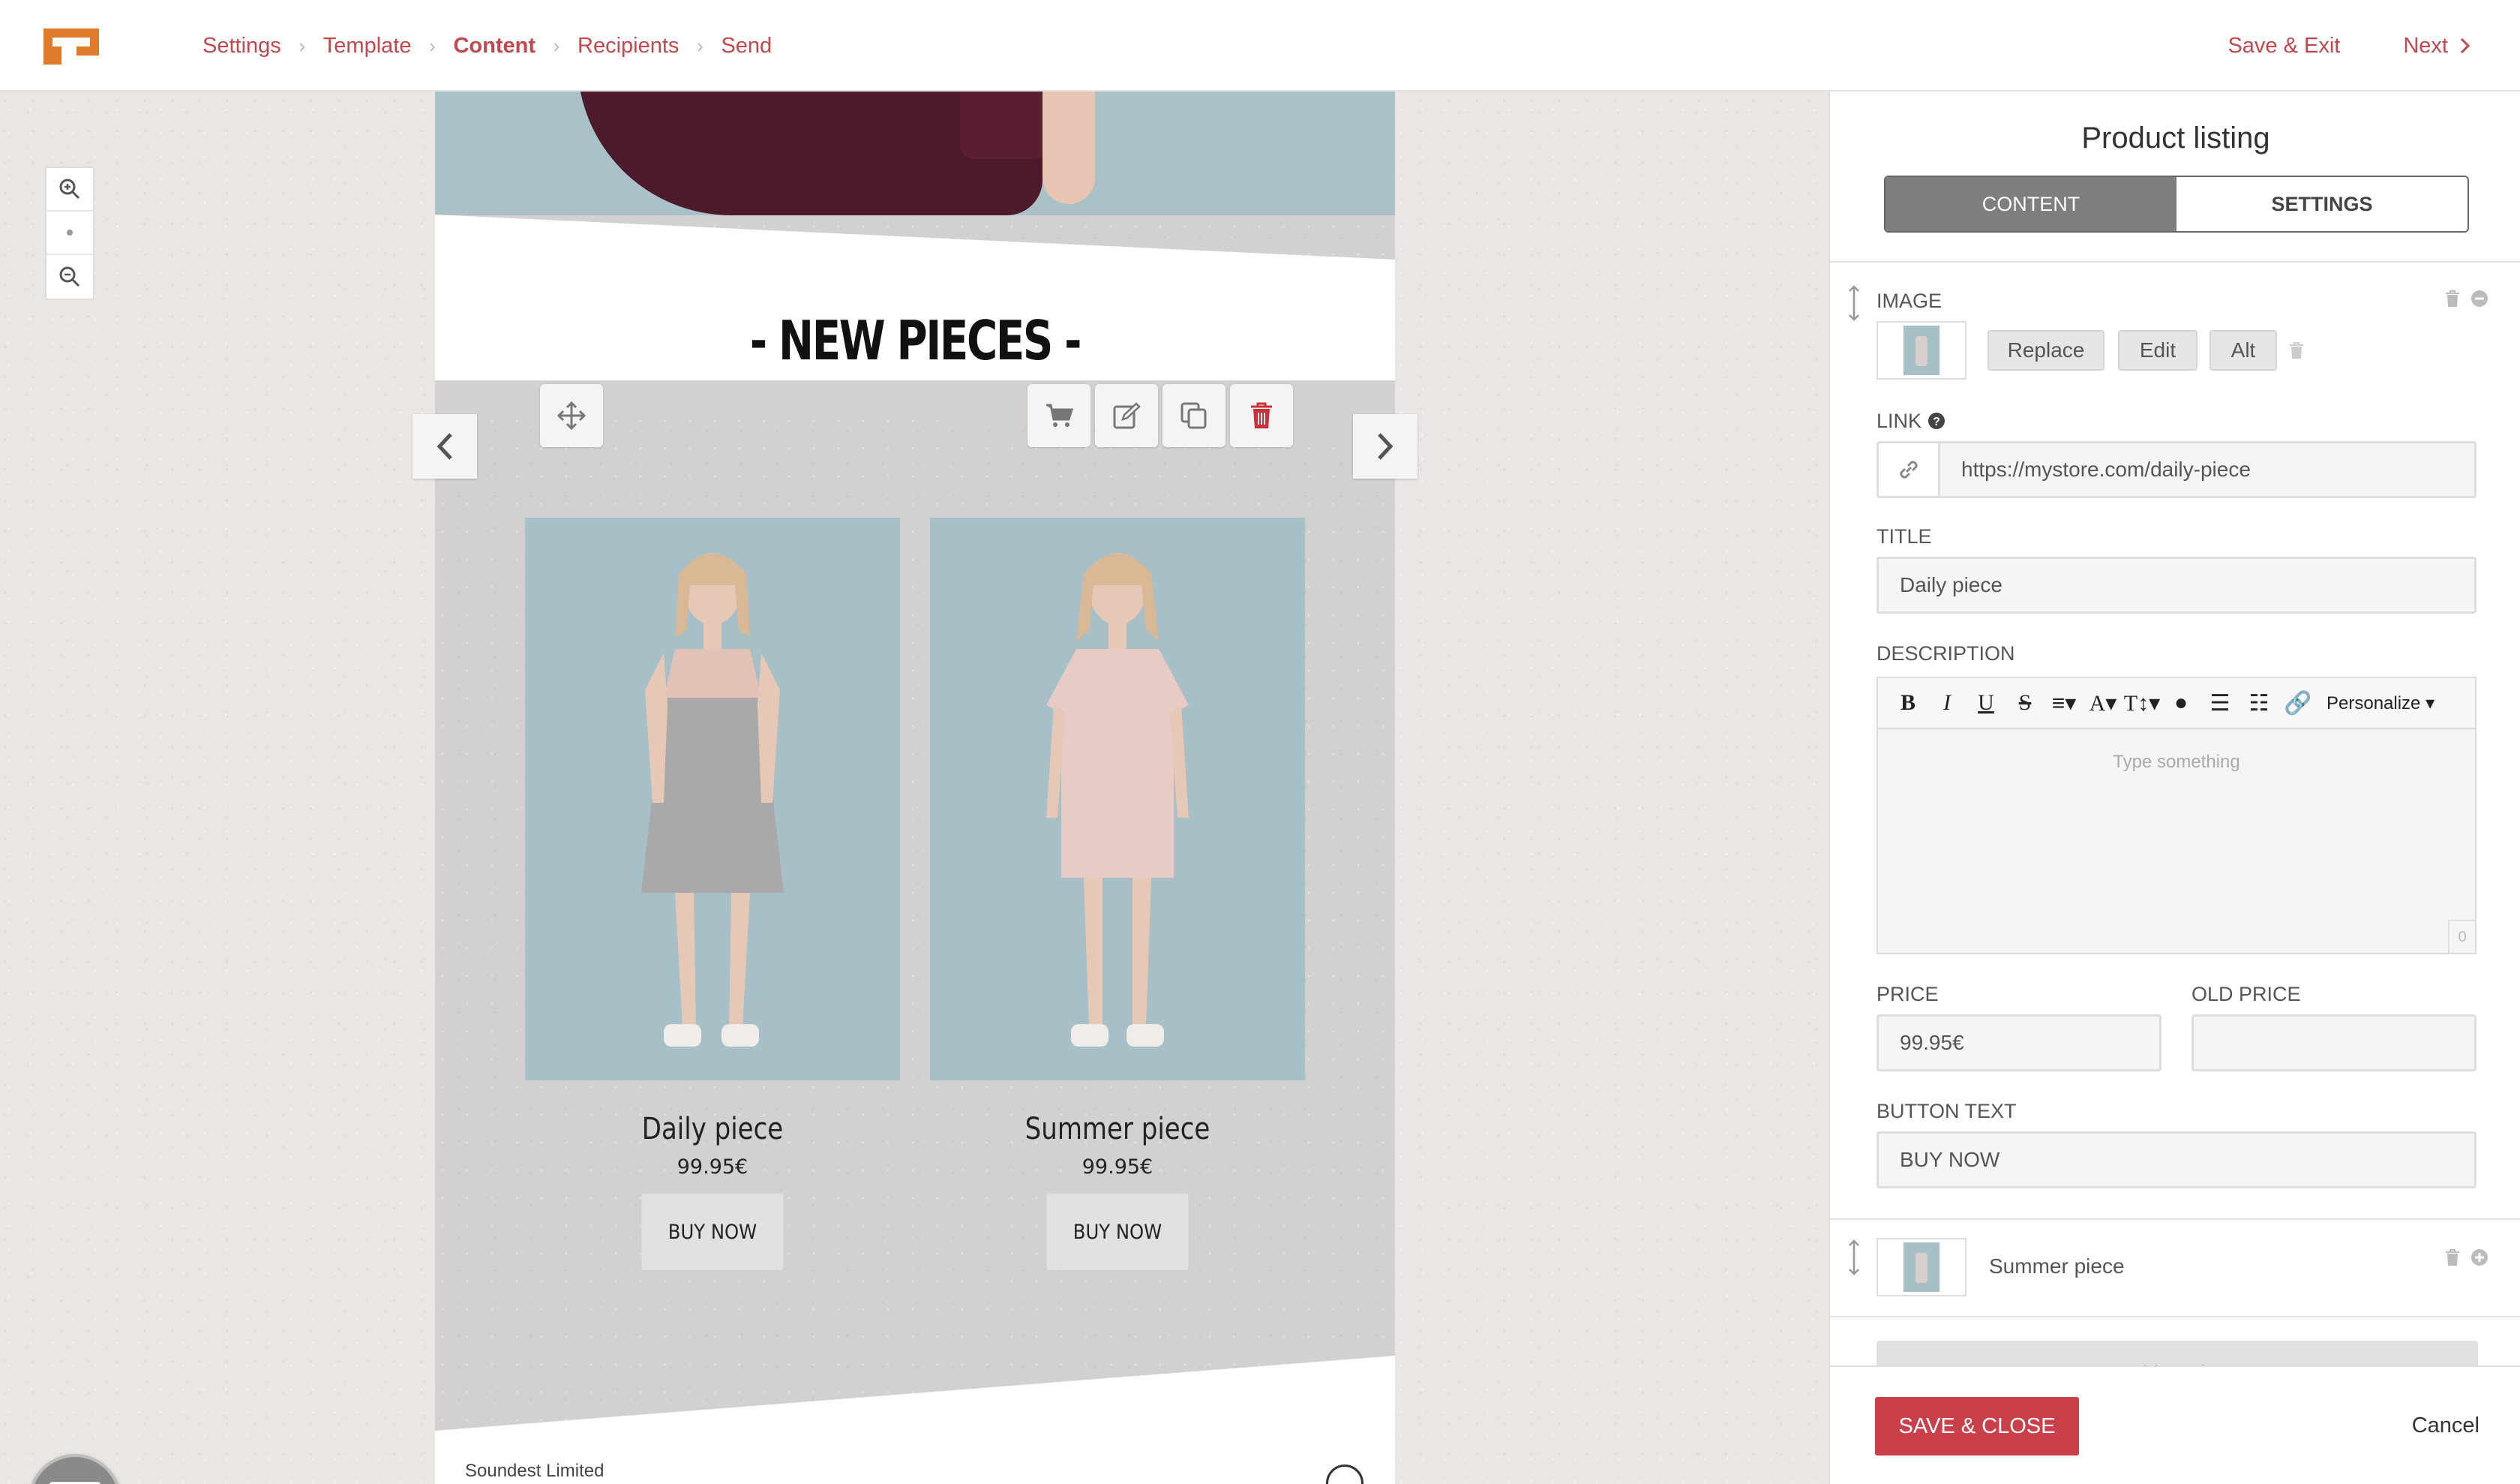 Image resolution: width=2520 pixels, height=1484 pixels. What do you see at coordinates (1160, 415) in the screenshot?
I see `block-toolbar` at bounding box center [1160, 415].